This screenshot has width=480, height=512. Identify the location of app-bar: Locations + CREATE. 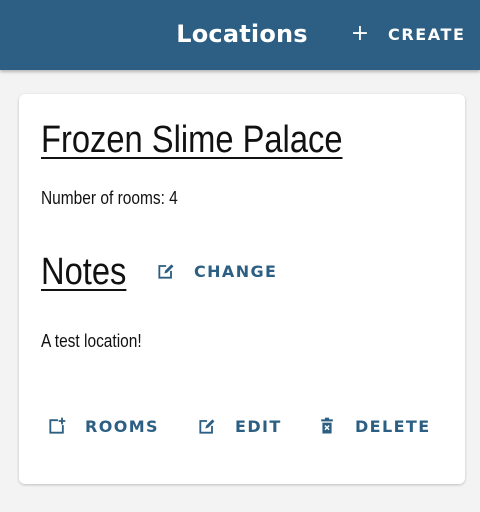
(240, 35).